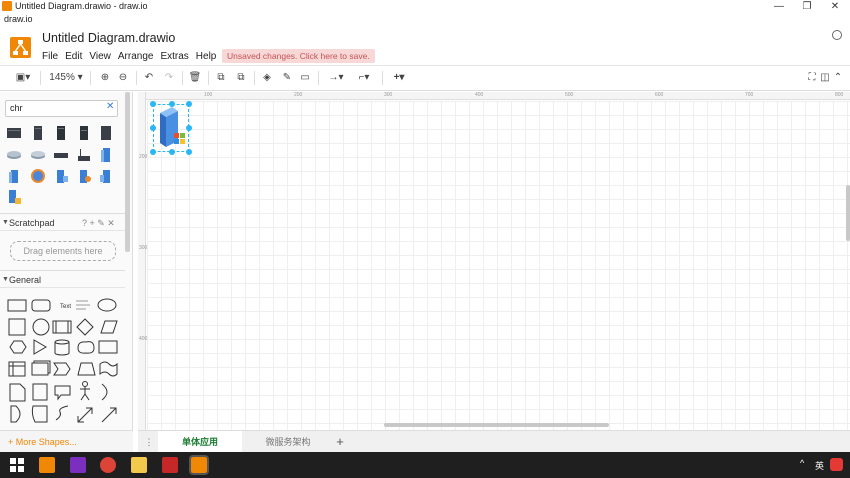 This screenshot has width=850, height=478. Describe the element at coordinates (50, 56) in the screenshot. I see `menu-file: File` at that location.